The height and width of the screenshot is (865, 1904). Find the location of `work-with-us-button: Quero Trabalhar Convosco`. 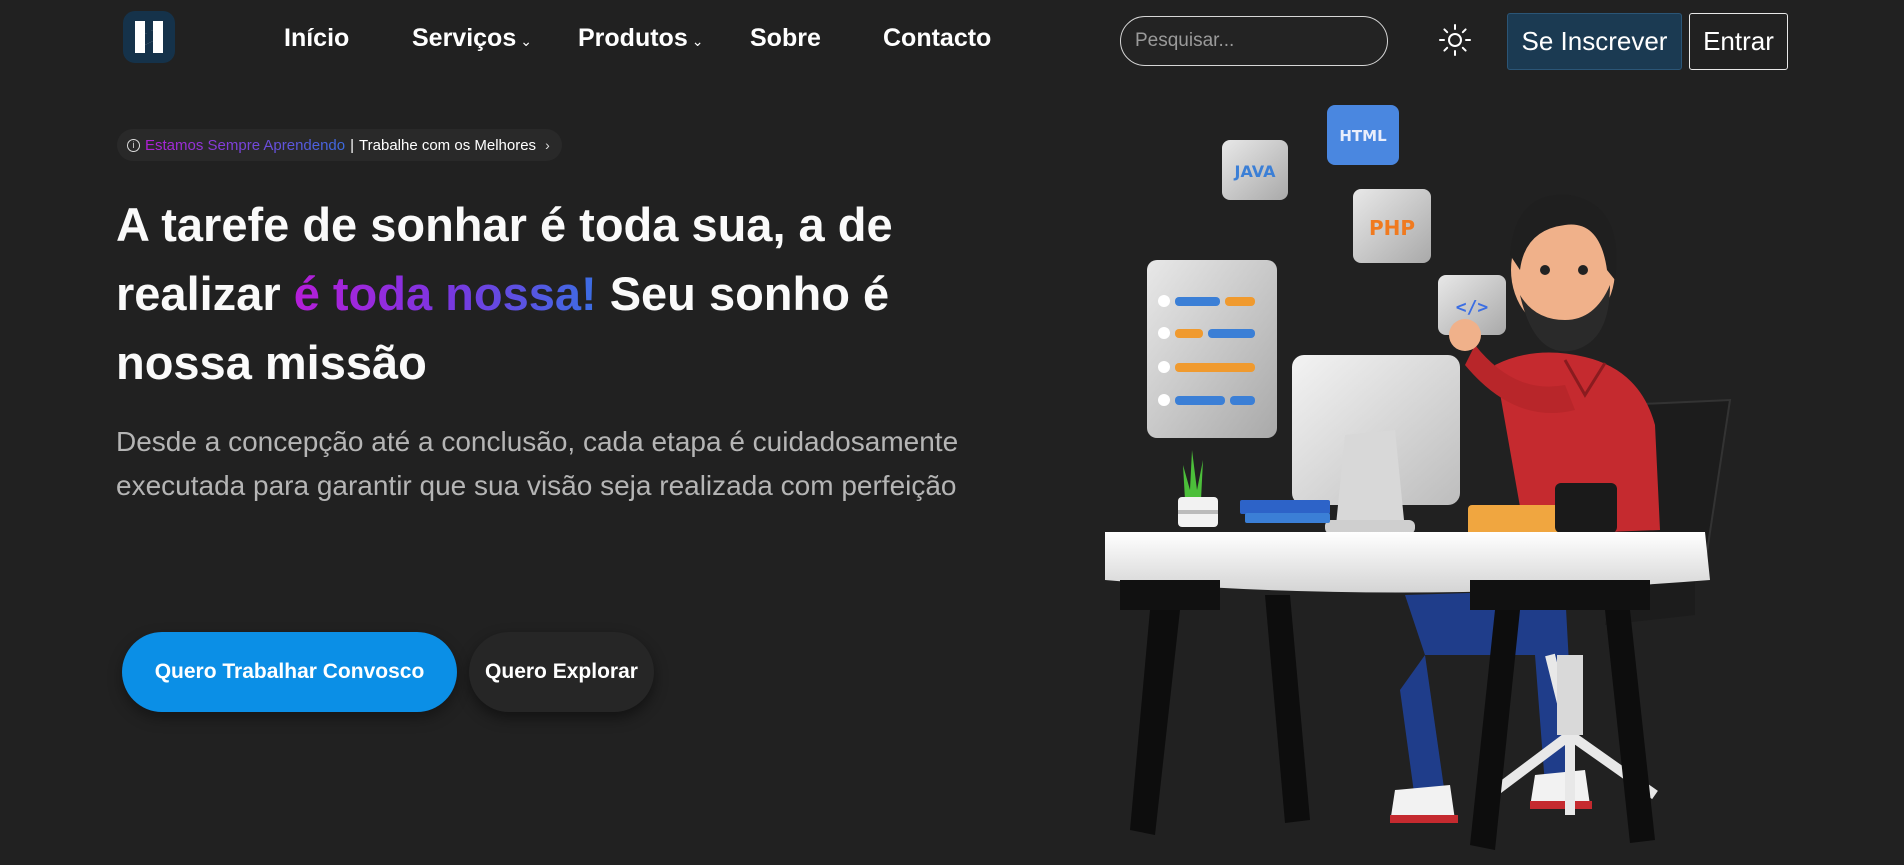

work-with-us-button: Quero Trabalhar Convosco is located at coordinates (289, 672).